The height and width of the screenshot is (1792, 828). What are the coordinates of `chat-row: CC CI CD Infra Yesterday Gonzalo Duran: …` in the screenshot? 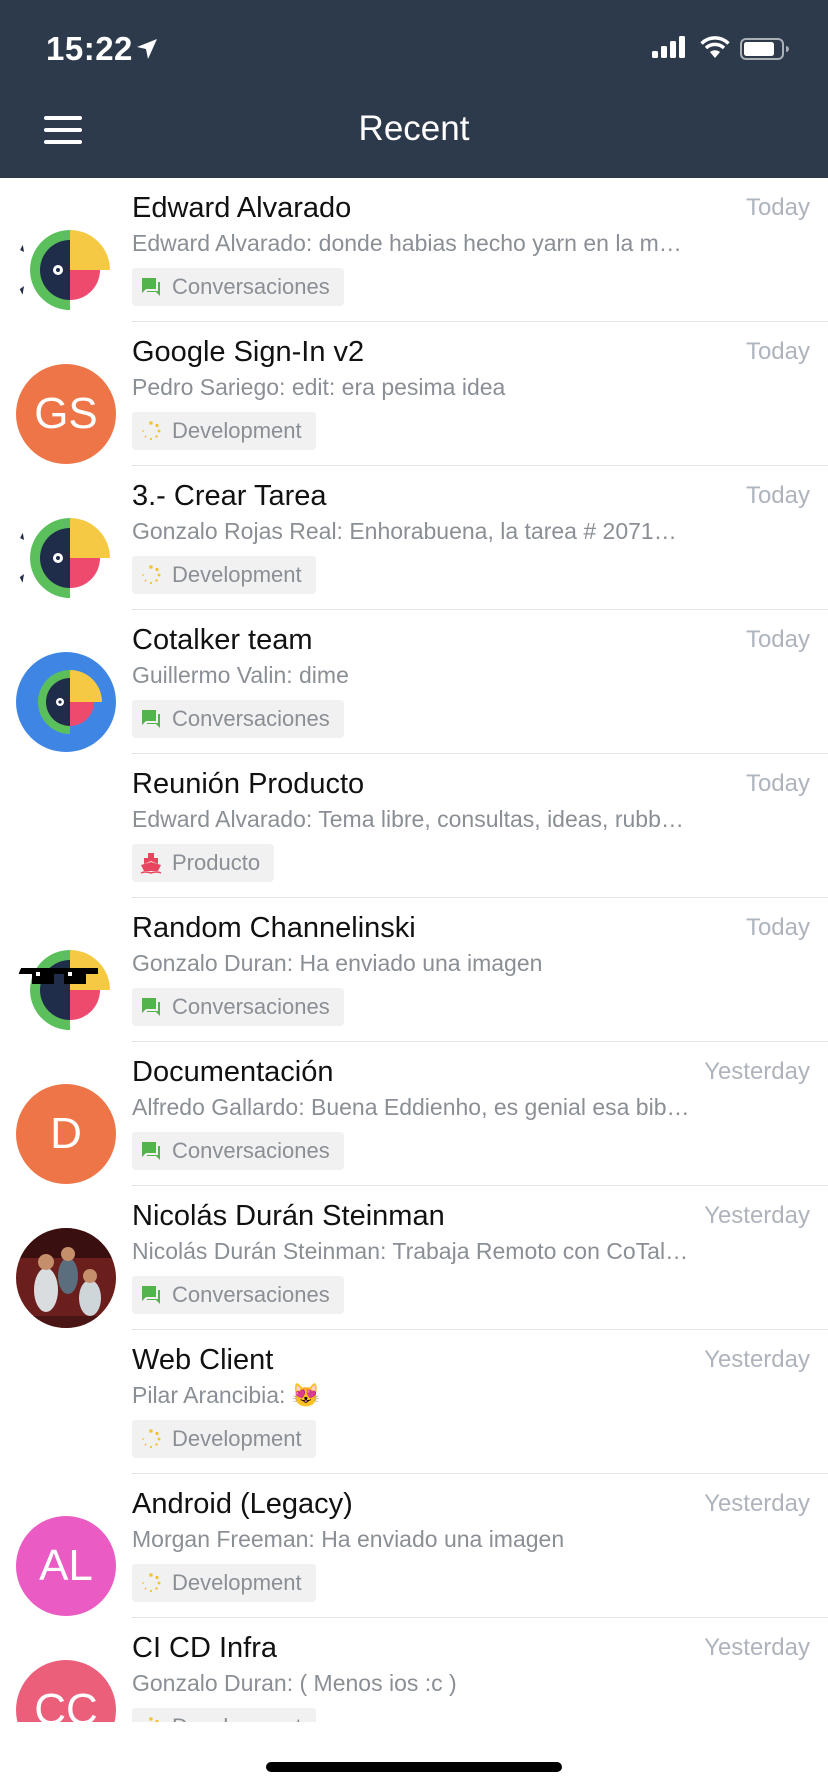 It's located at (414, 1670).